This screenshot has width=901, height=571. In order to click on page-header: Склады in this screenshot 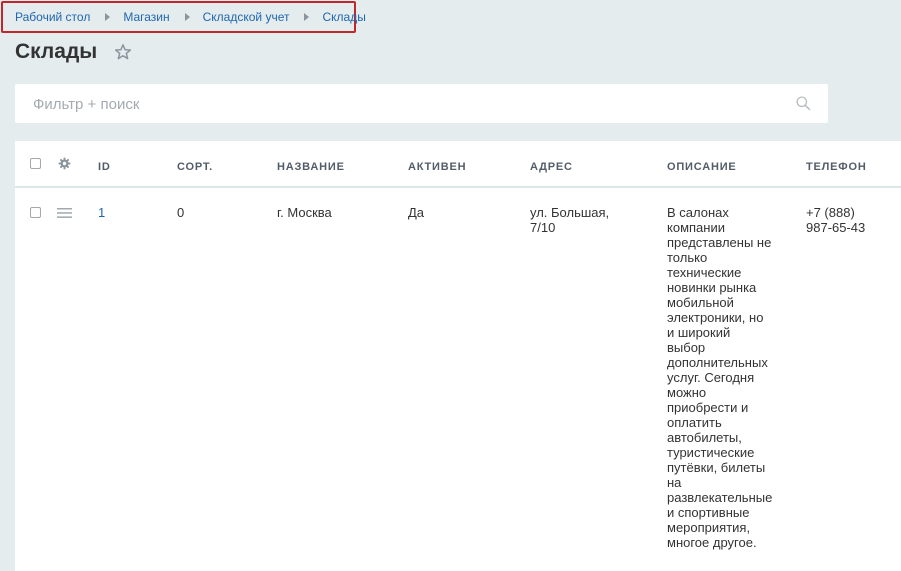, I will do `click(73, 52)`.